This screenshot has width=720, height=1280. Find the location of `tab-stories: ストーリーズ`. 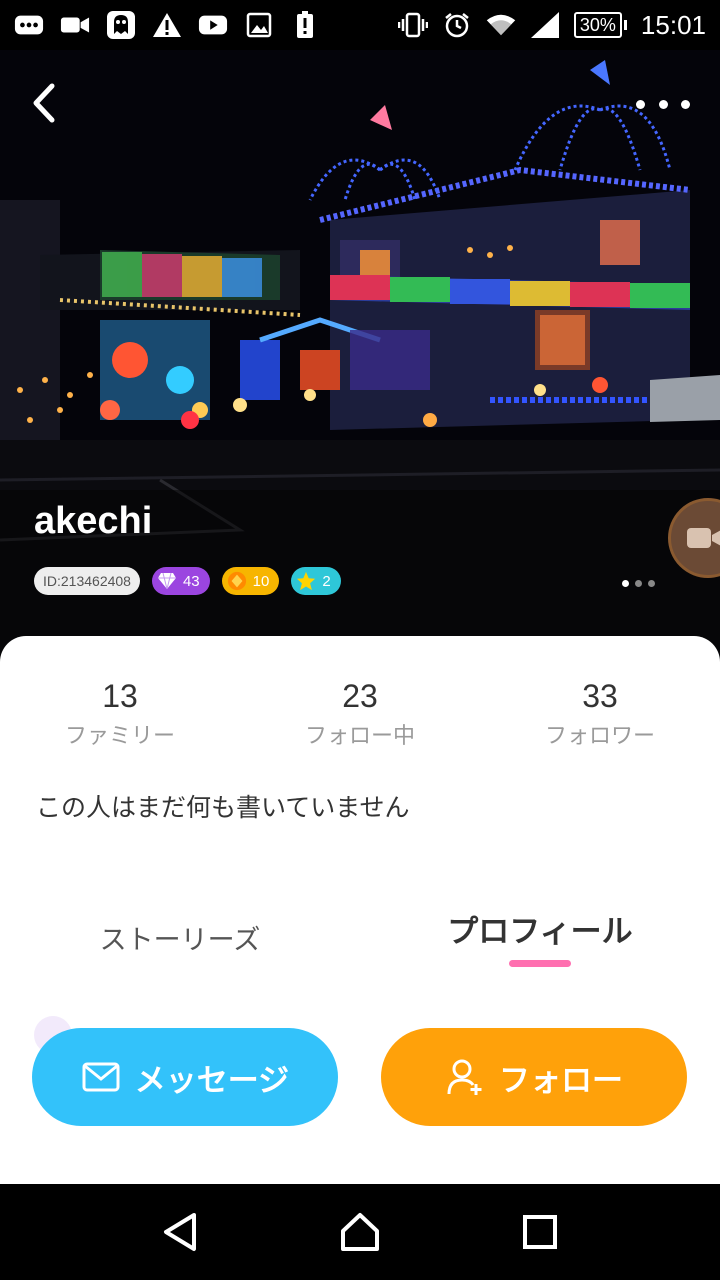

tab-stories: ストーリーズ is located at coordinates (180, 937).